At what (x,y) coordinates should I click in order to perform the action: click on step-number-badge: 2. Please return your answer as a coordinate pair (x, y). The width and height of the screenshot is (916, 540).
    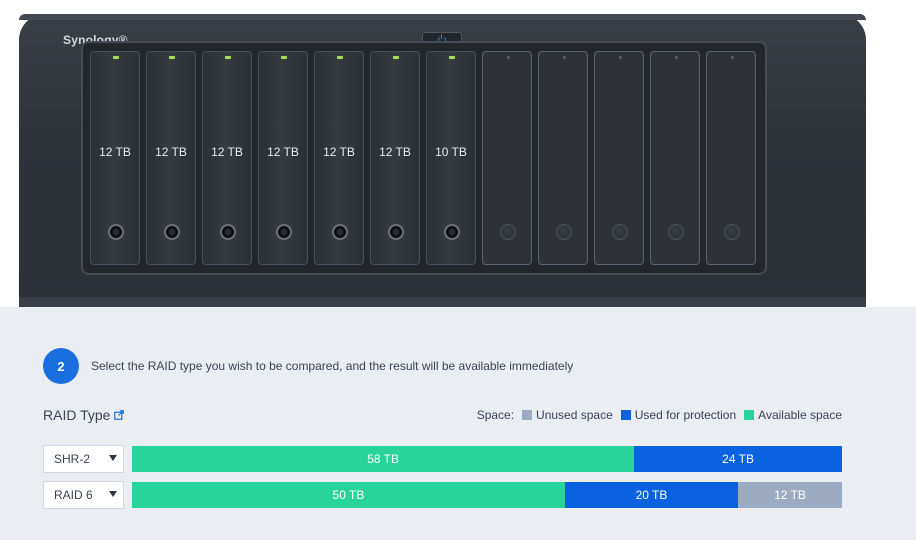
    Looking at the image, I should click on (61, 366).